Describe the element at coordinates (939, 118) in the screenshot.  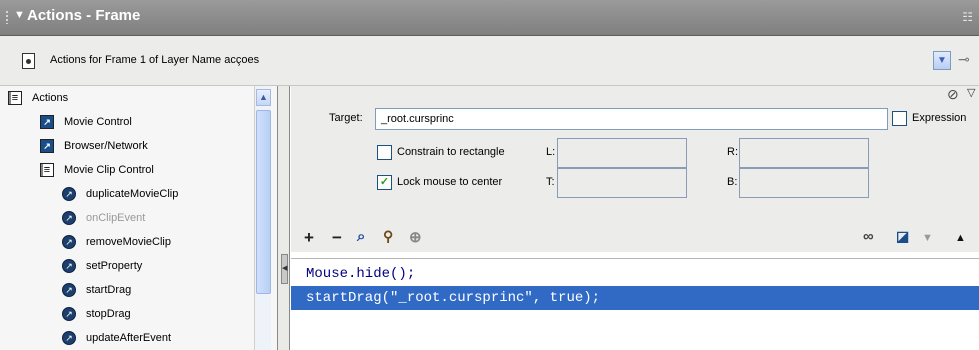
I see `expression-label: Expression` at that location.